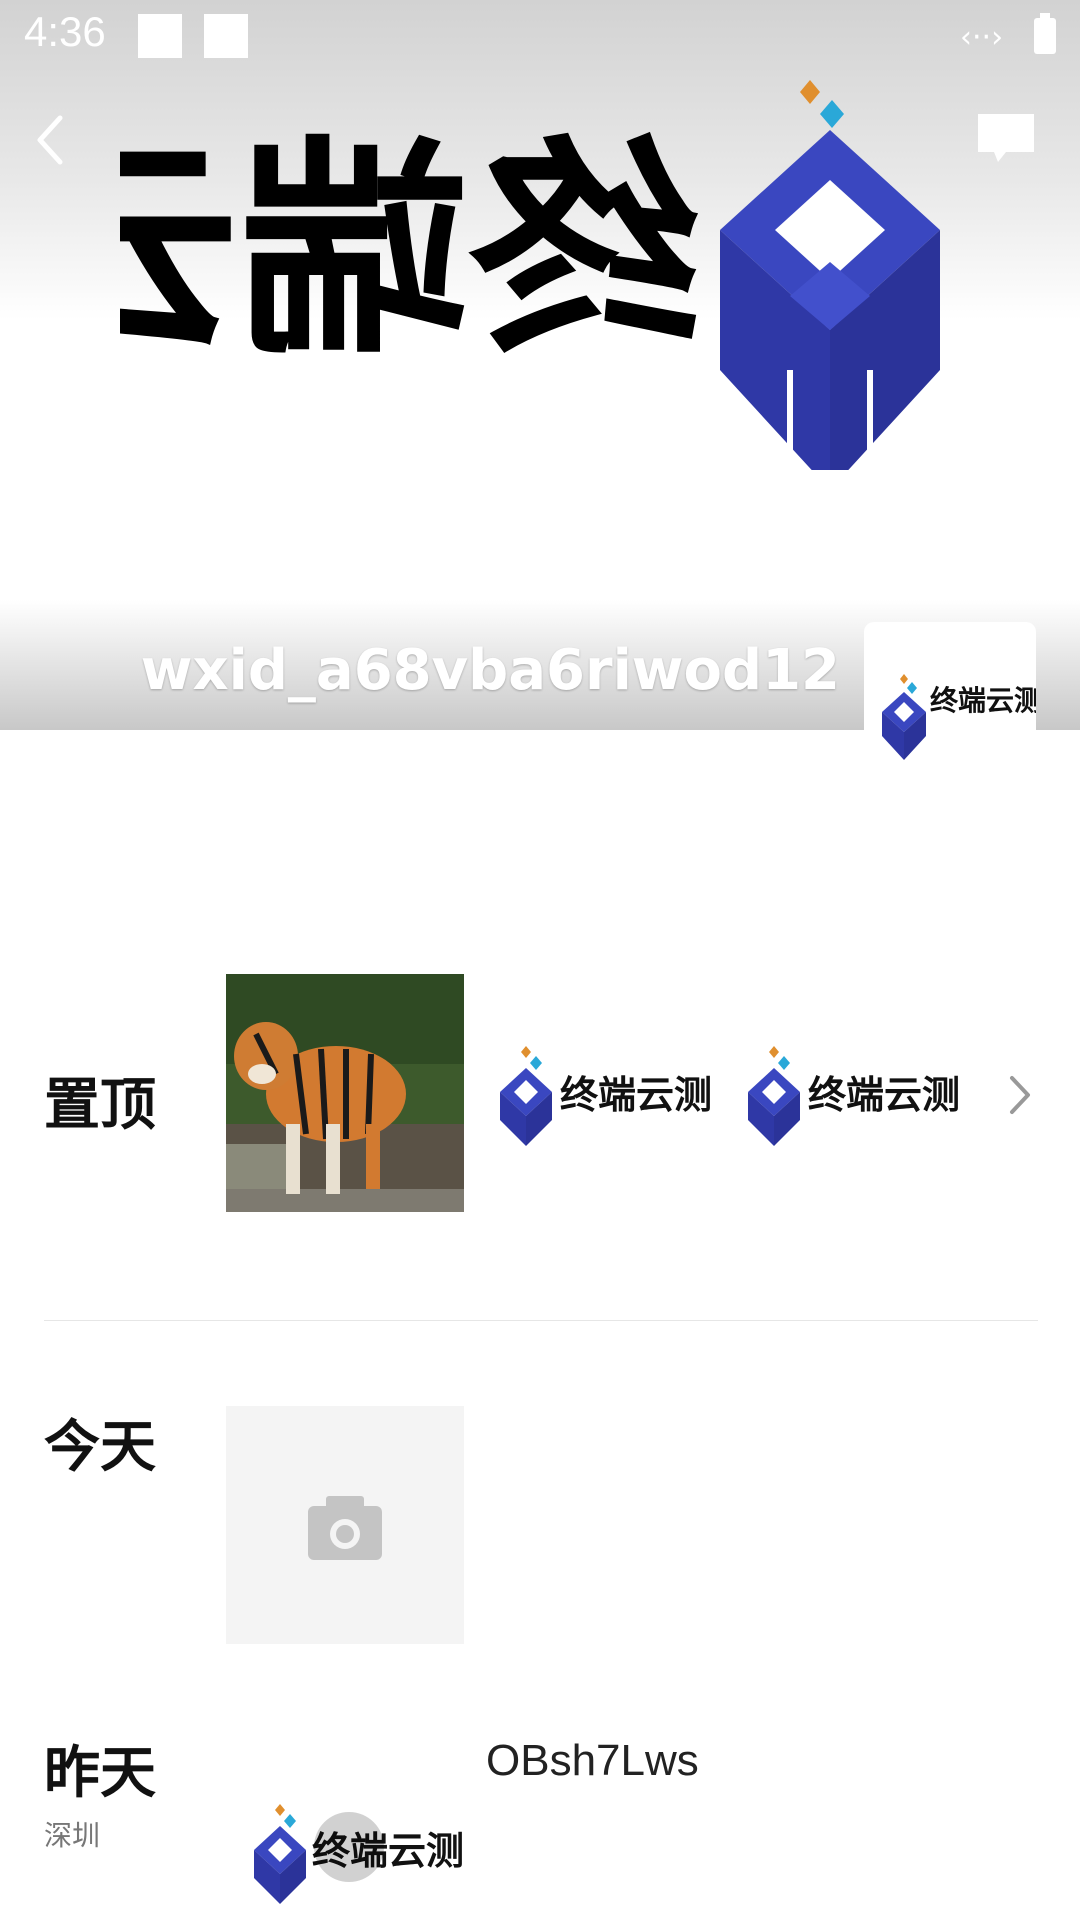  I want to click on yesterday-post-thumbnail: 终端云测, so click(345, 1801).